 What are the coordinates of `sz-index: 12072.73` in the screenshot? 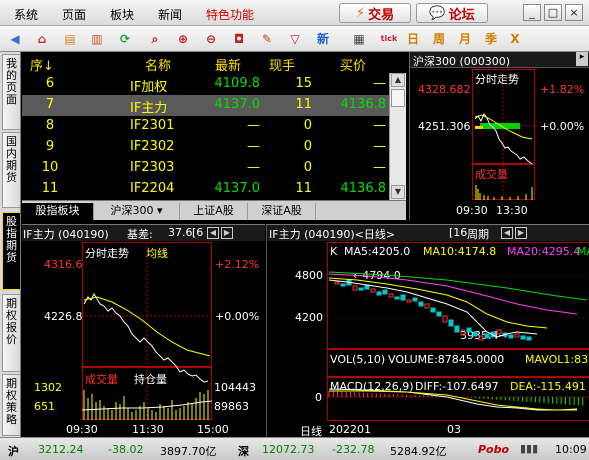 It's located at (288, 449).